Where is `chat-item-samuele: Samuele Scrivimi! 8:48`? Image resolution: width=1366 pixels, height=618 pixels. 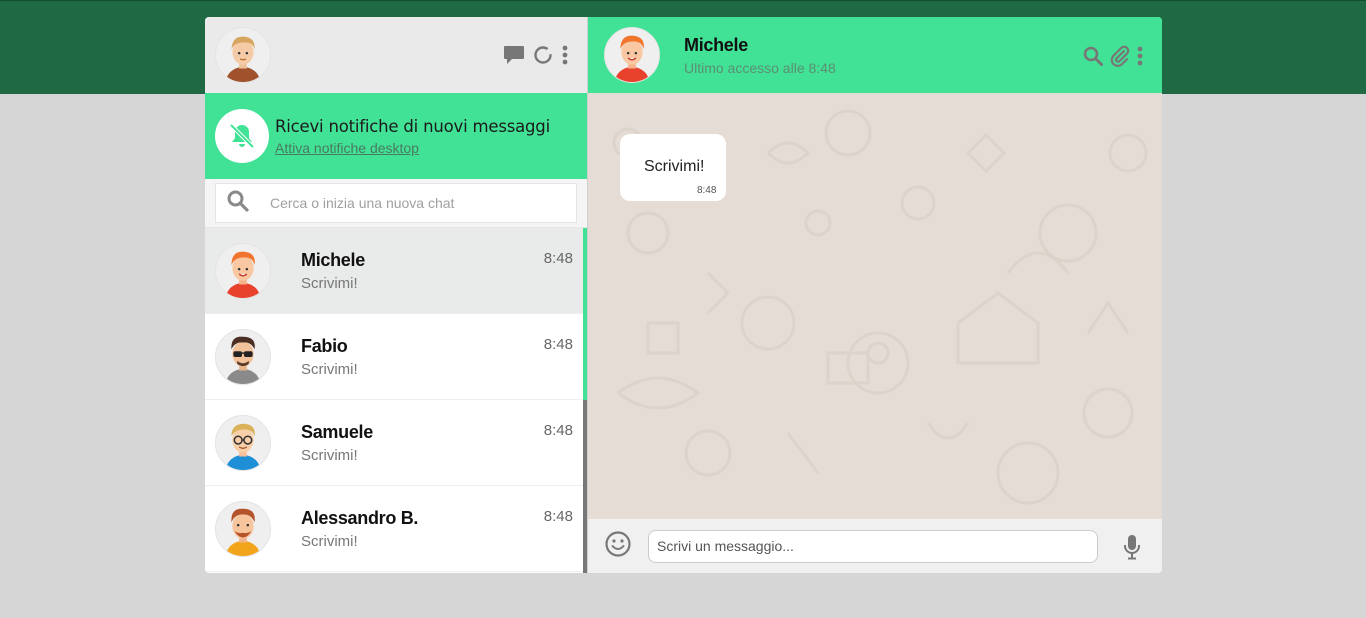 chat-item-samuele: Samuele Scrivimi! 8:48 is located at coordinates (396, 443).